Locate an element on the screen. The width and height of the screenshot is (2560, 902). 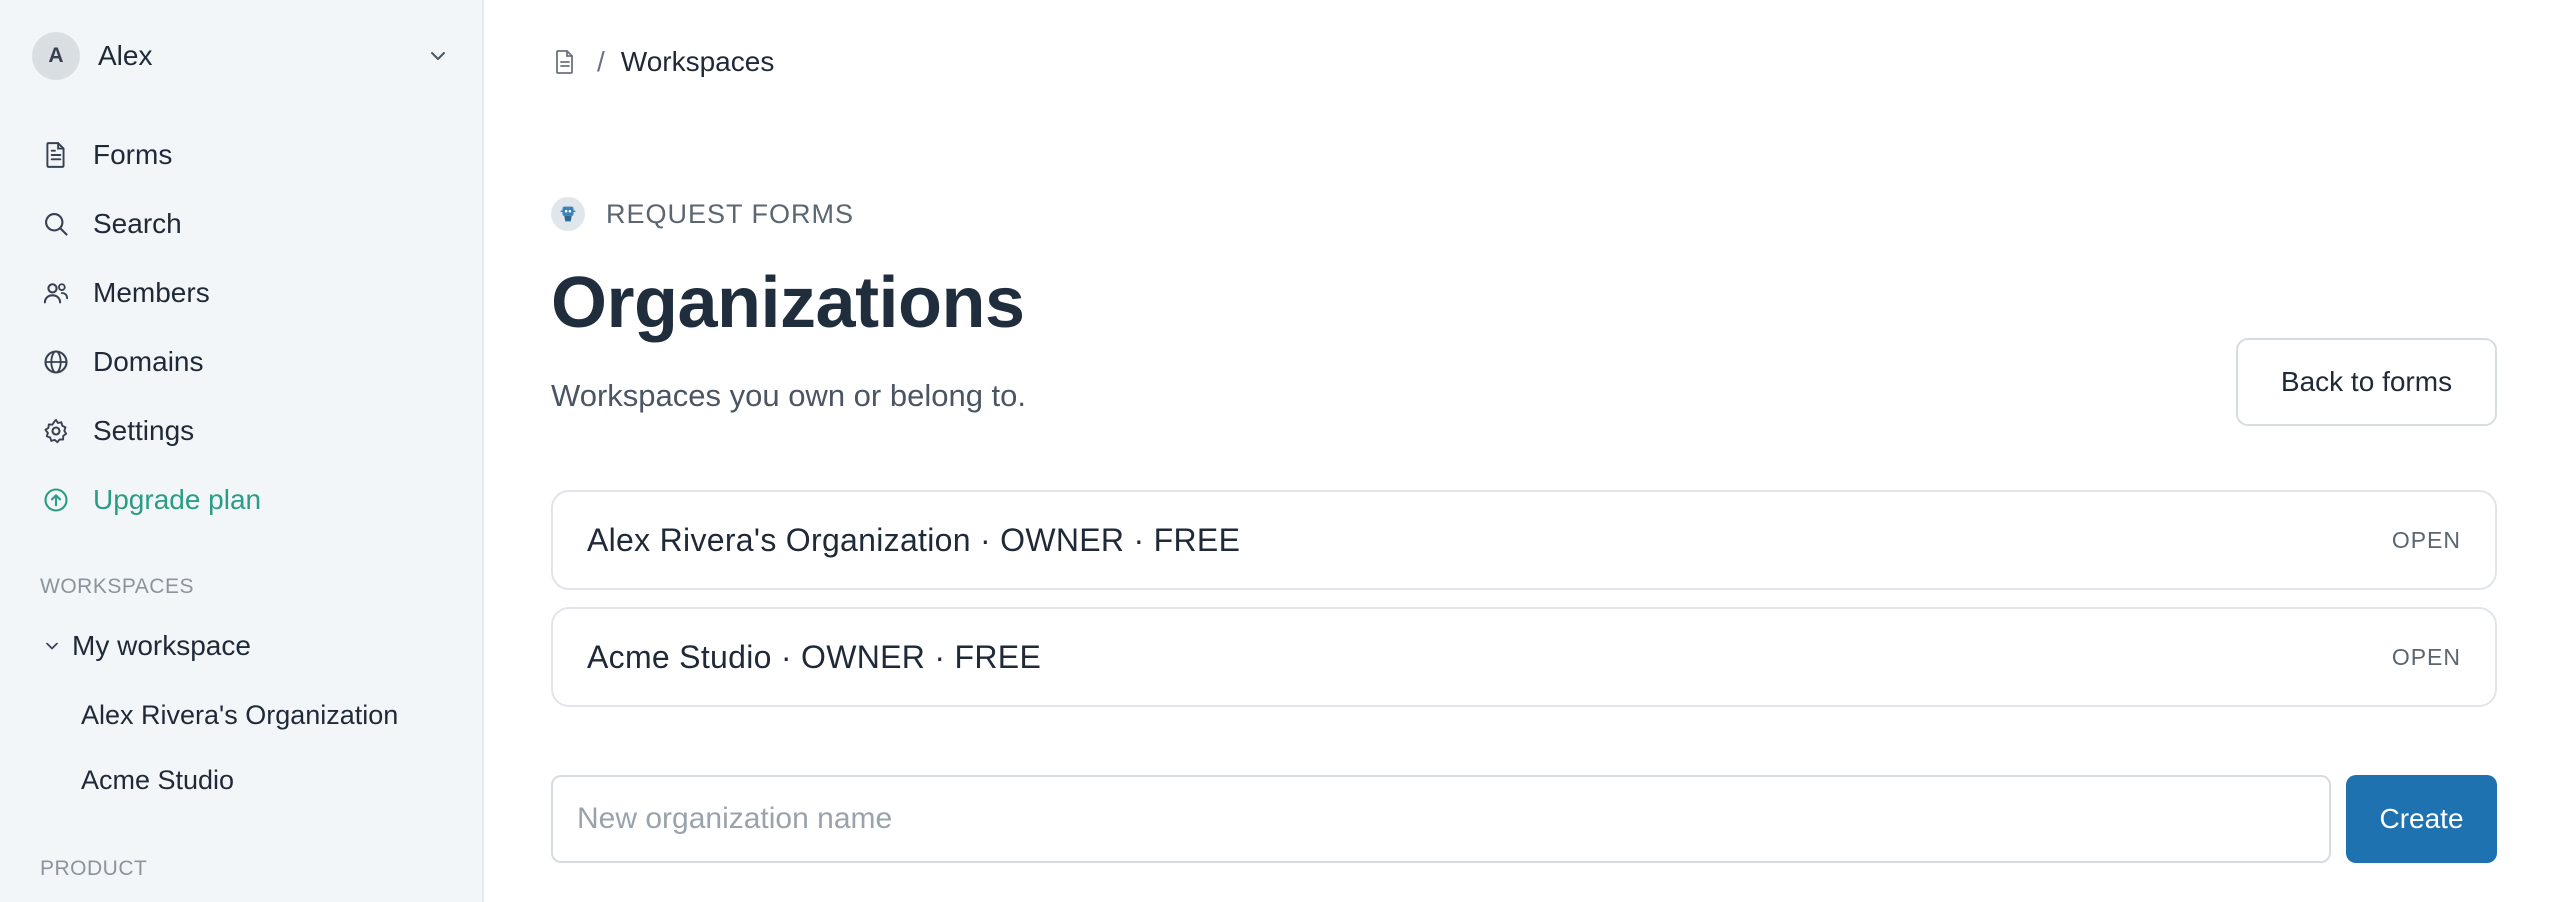
sidebar-item-settings: Settings is located at coordinates (117, 431).